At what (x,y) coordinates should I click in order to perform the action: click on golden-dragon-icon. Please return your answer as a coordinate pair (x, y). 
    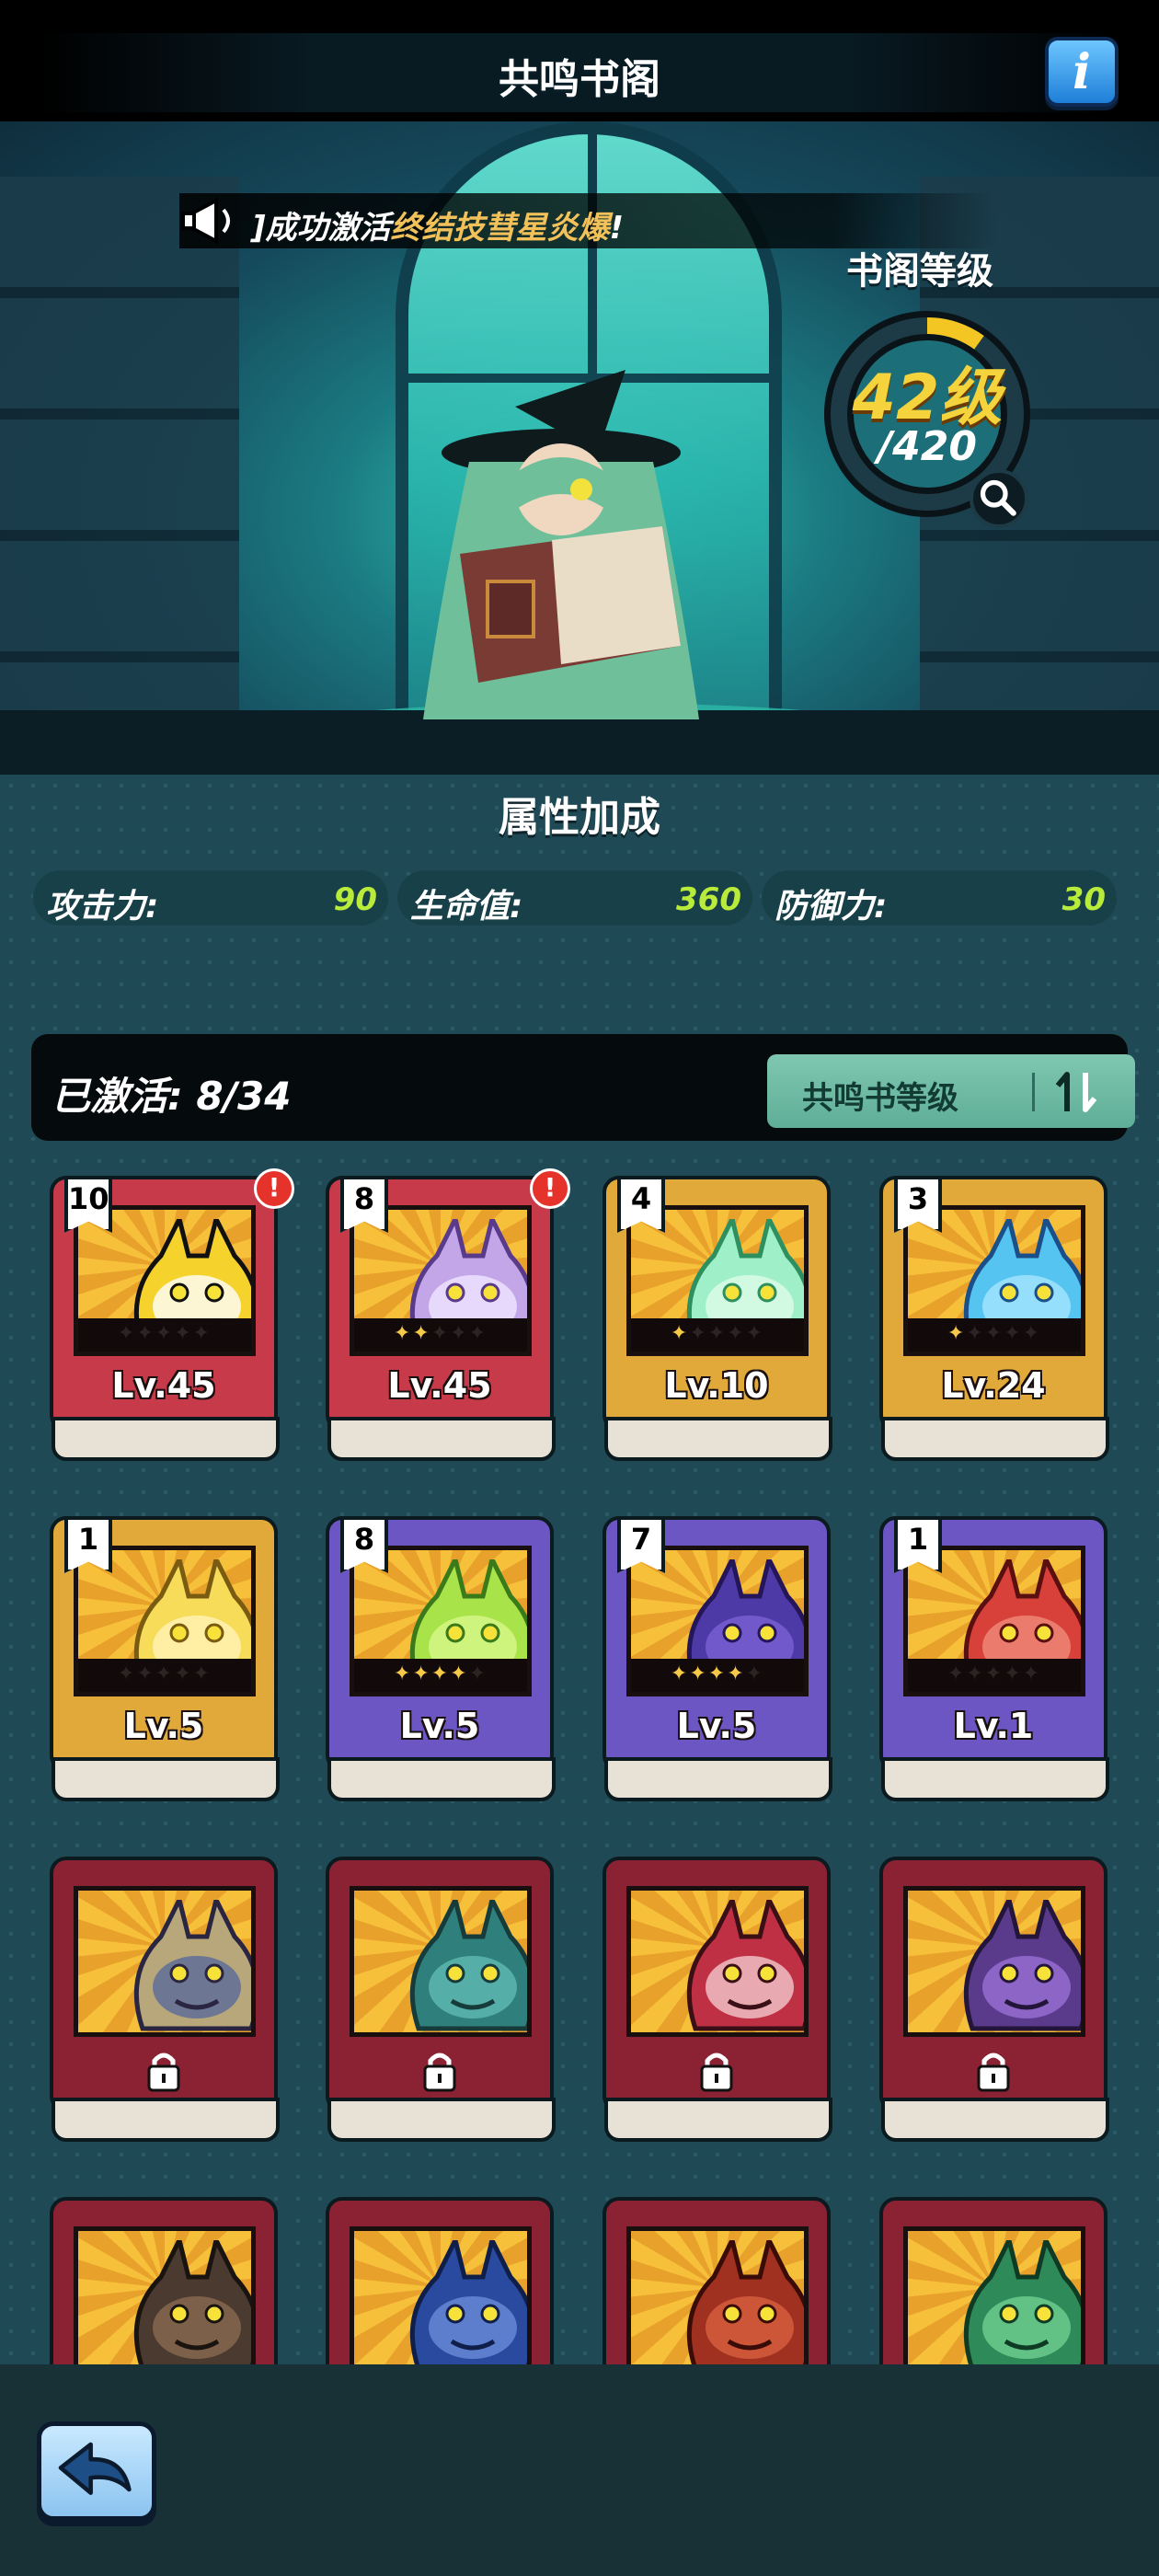
    Looking at the image, I should click on (192, 1965).